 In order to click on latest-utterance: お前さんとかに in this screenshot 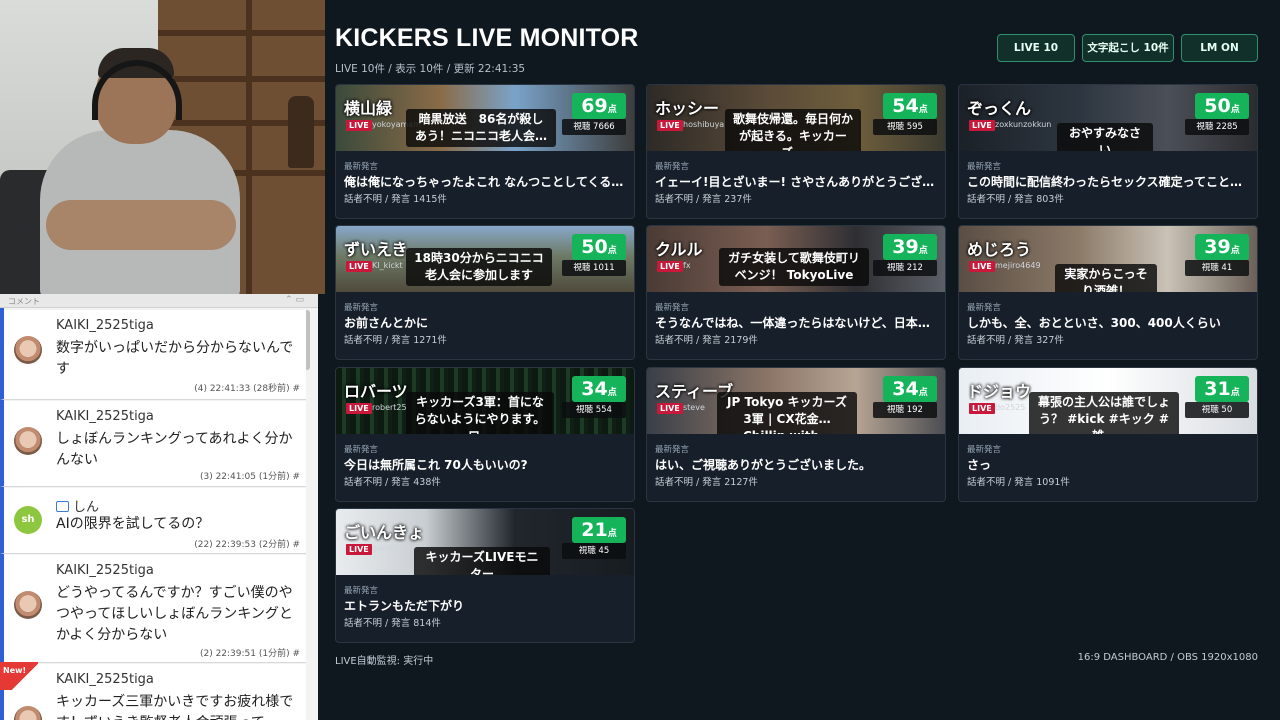, I will do `click(386, 323)`.